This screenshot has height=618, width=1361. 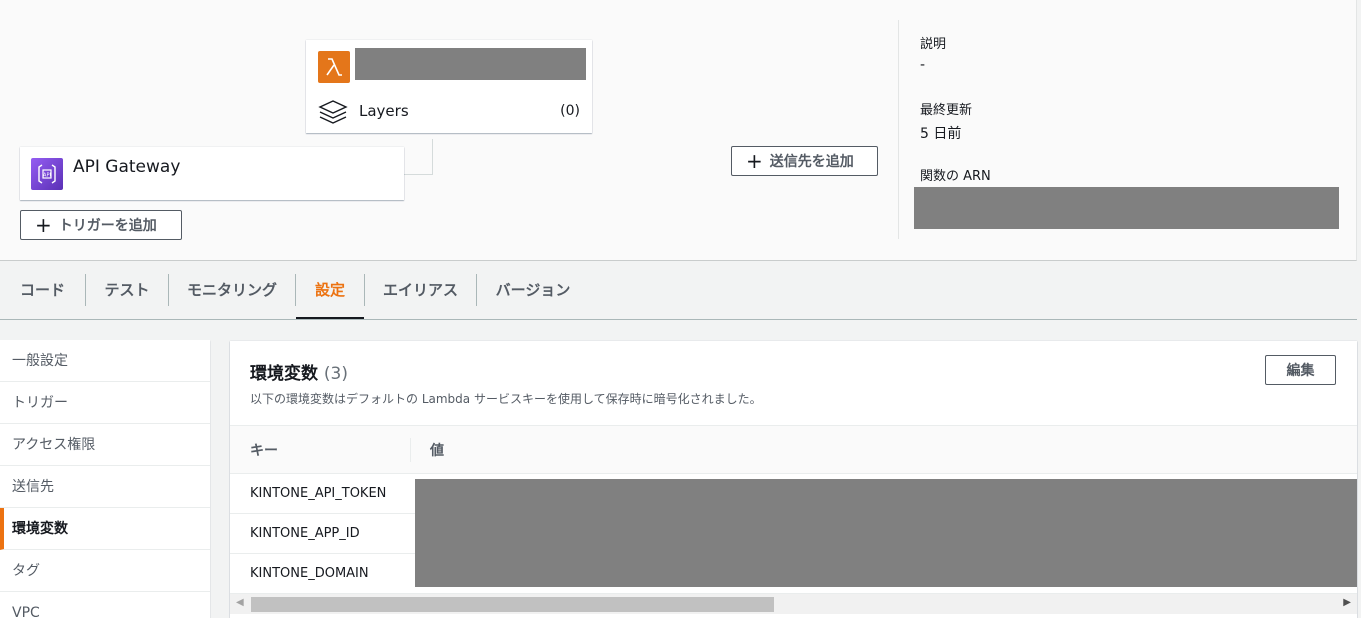 What do you see at coordinates (105, 487) in the screenshot?
I see `sidebar-item-destinations: 送信先` at bounding box center [105, 487].